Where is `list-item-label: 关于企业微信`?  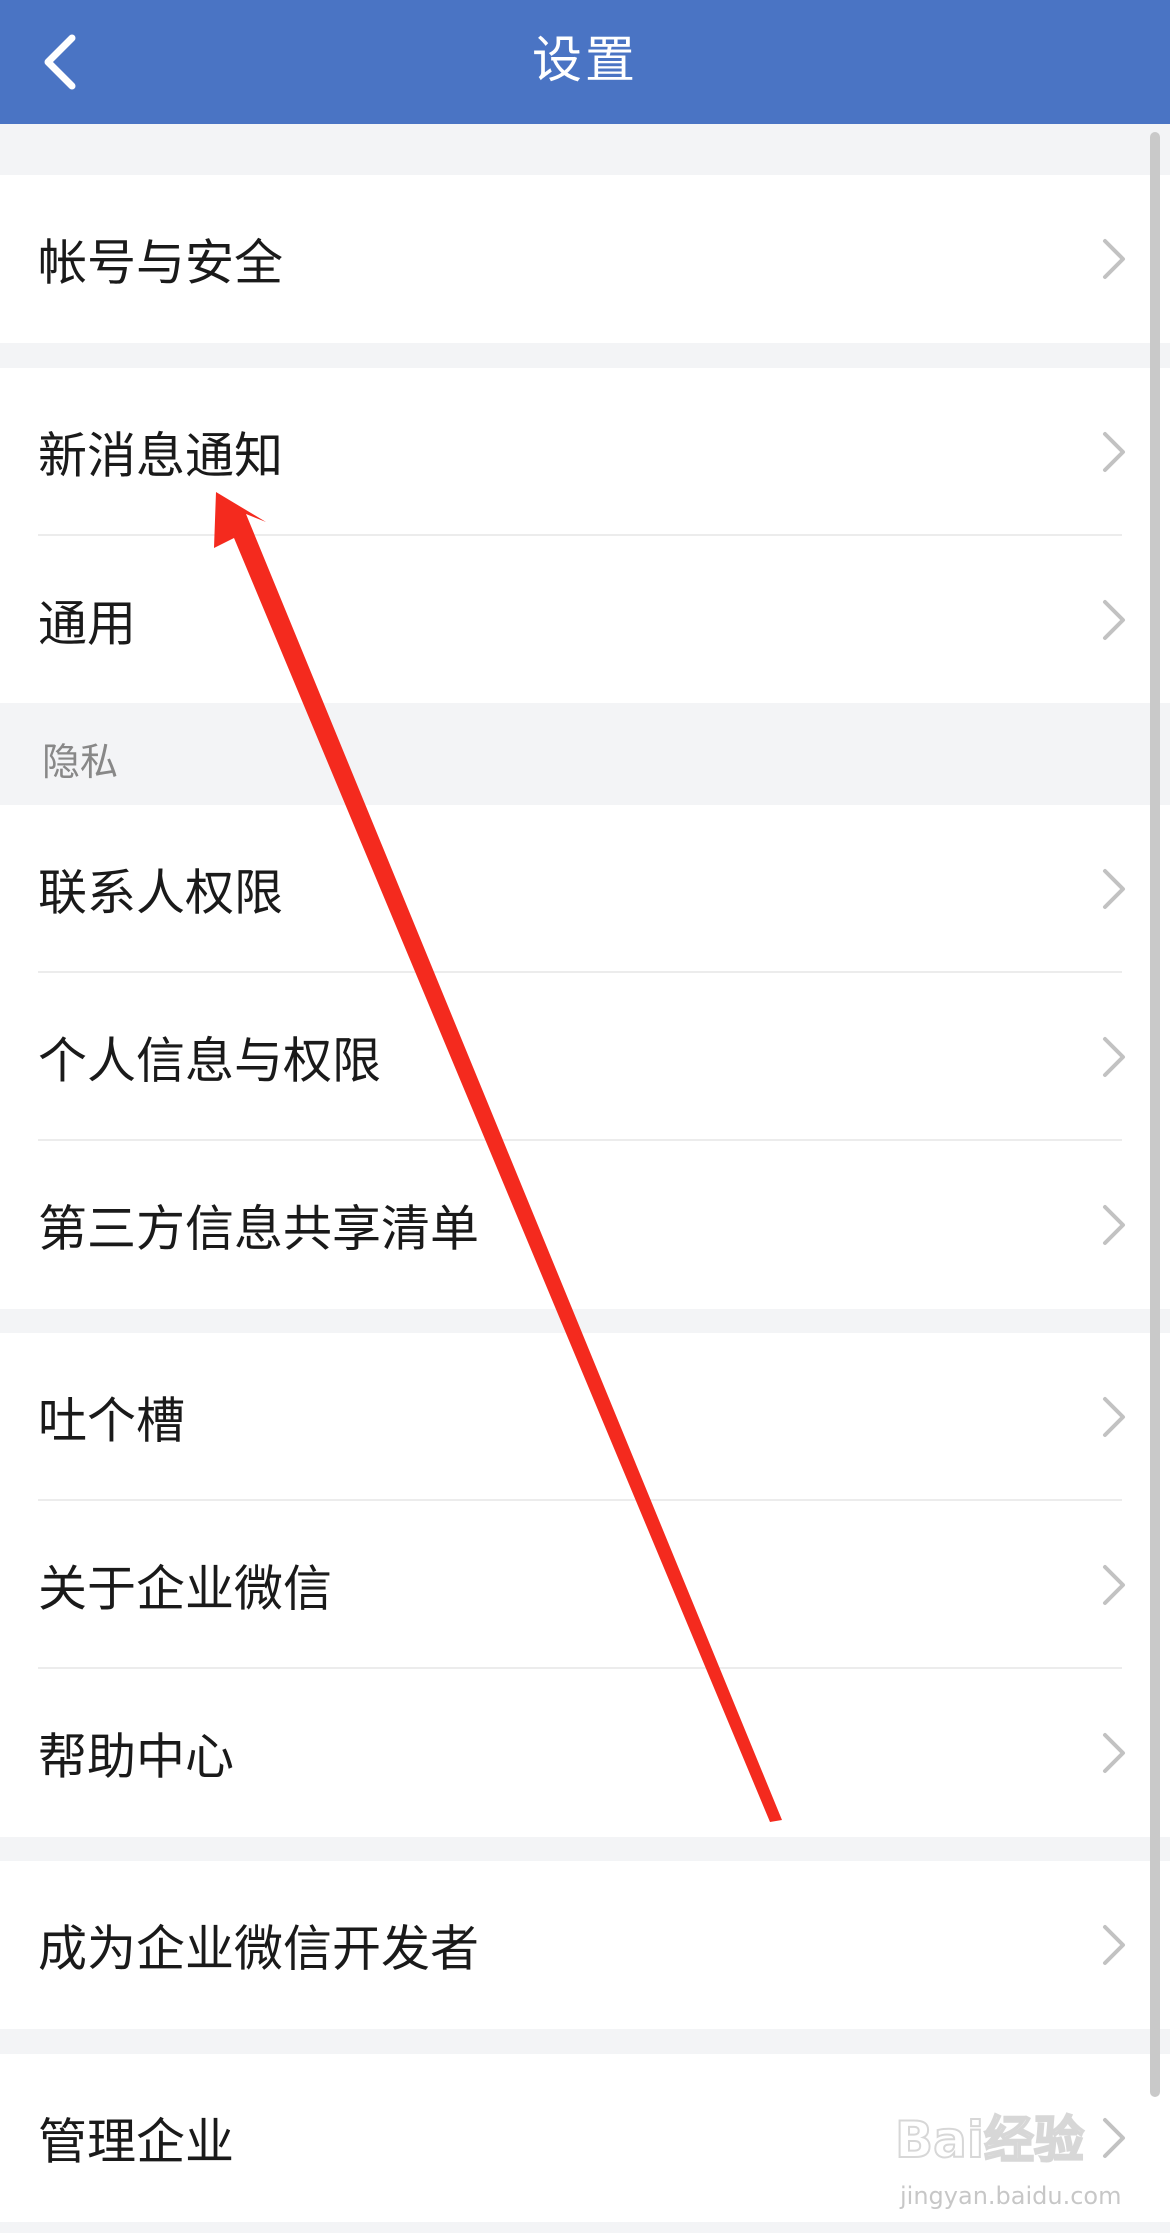 list-item-label: 关于企业微信 is located at coordinates (185, 1589).